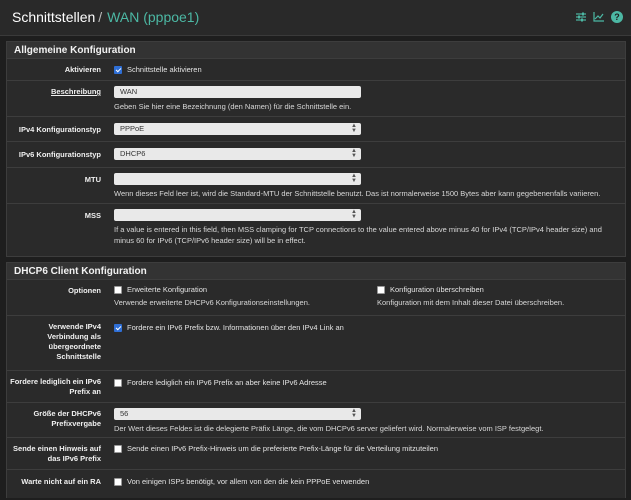 This screenshot has width=631, height=500. Describe the element at coordinates (54, 92) in the screenshot. I see `description-label: Beschreibung` at that location.